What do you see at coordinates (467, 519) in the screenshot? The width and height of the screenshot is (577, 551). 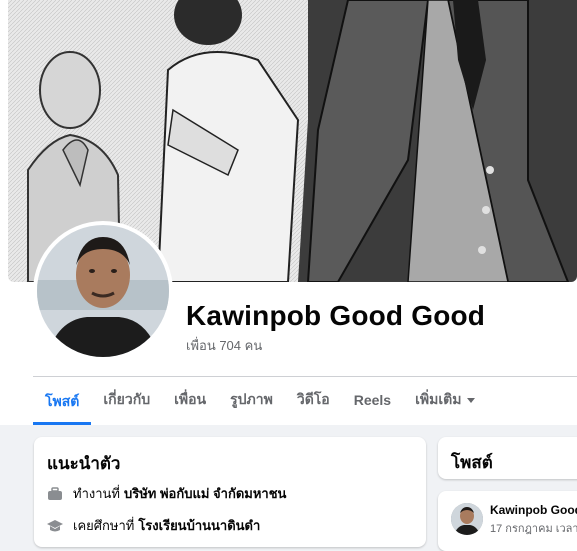 I see `post-author-avatar` at bounding box center [467, 519].